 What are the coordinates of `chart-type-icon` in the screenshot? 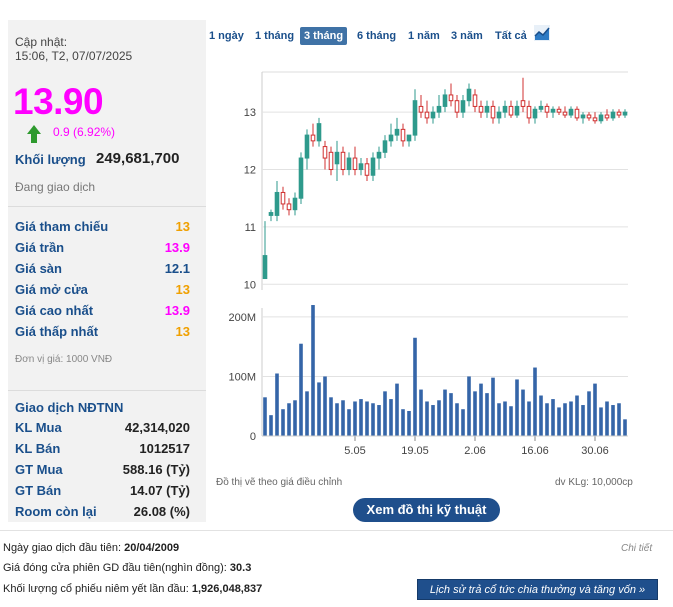 It's located at (542, 33).